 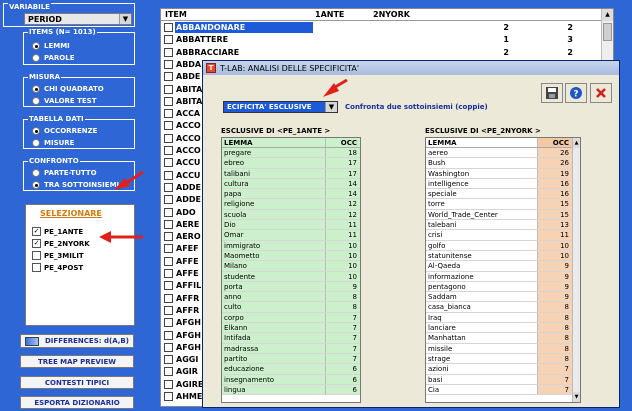 I want to click on arrow-pe2nyork, so click(x=121, y=237).